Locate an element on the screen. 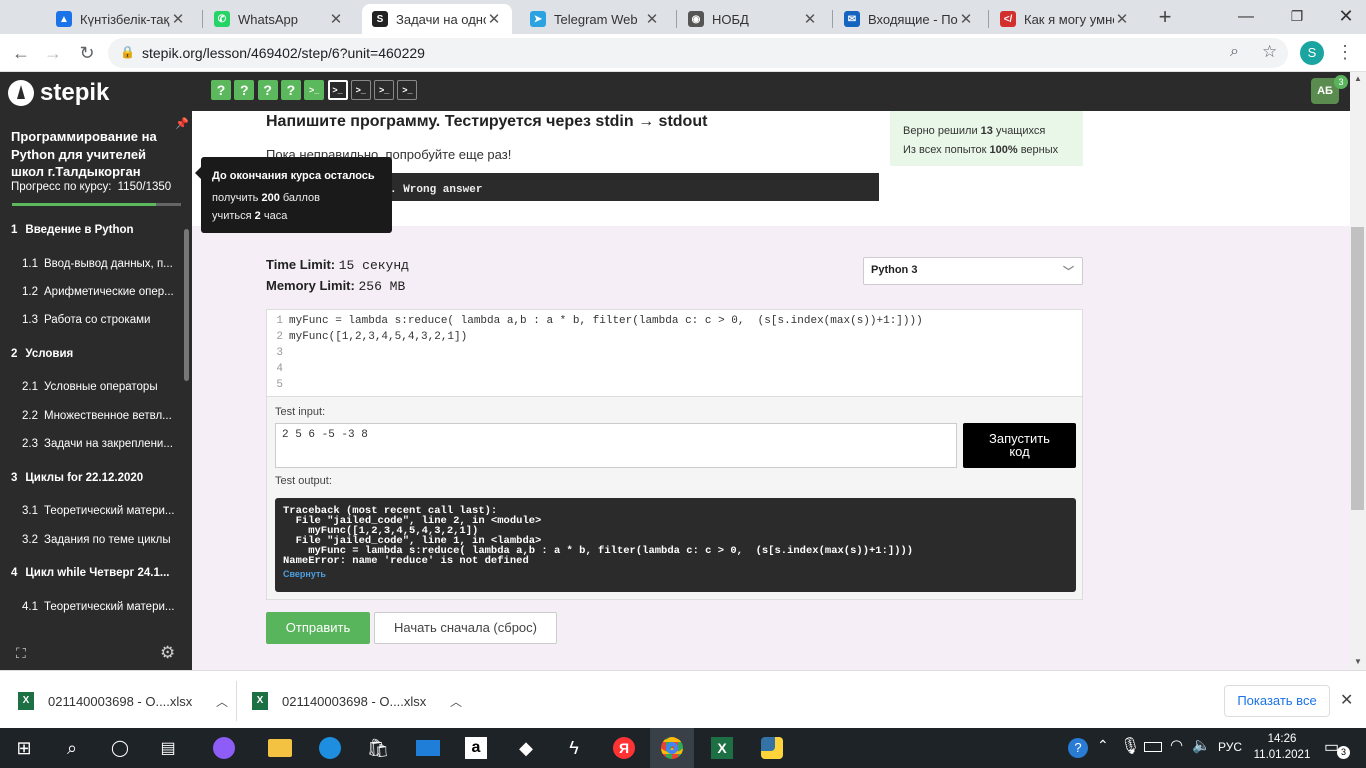  sidebar-lesson: 3.2 Задания по теме циклы is located at coordinates (92, 540).